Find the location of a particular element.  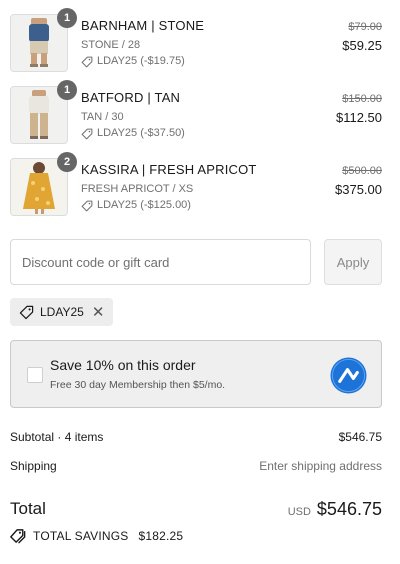

product-name: BARNHAM | STONE is located at coordinates (143, 25).